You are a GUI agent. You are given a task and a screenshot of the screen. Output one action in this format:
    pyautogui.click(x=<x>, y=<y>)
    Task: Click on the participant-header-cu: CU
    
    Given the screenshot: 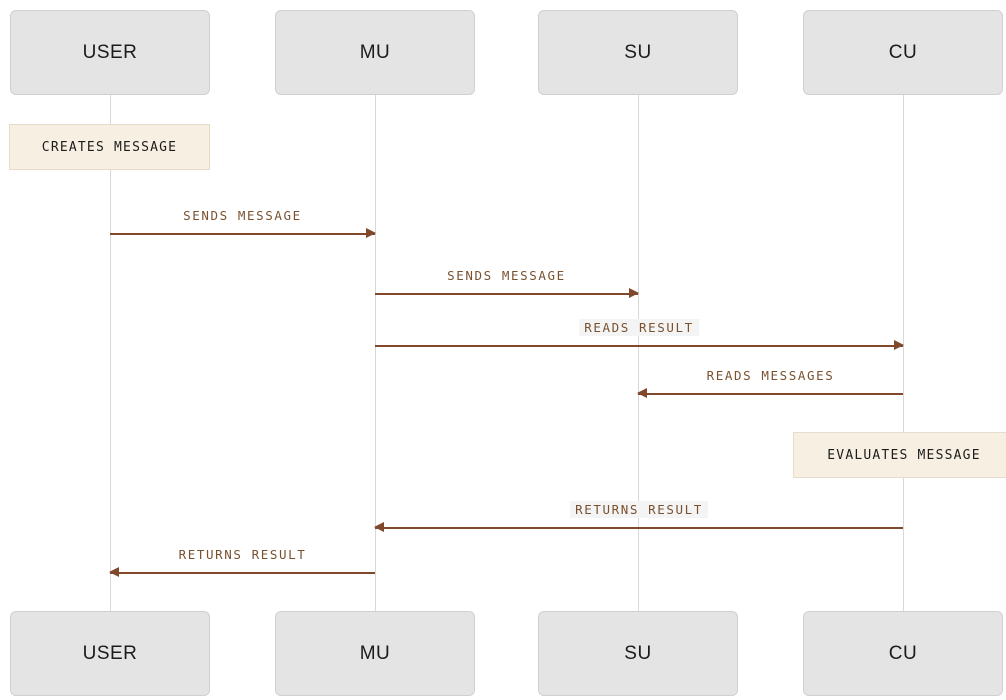 What is the action you would take?
    pyautogui.click(x=903, y=52)
    